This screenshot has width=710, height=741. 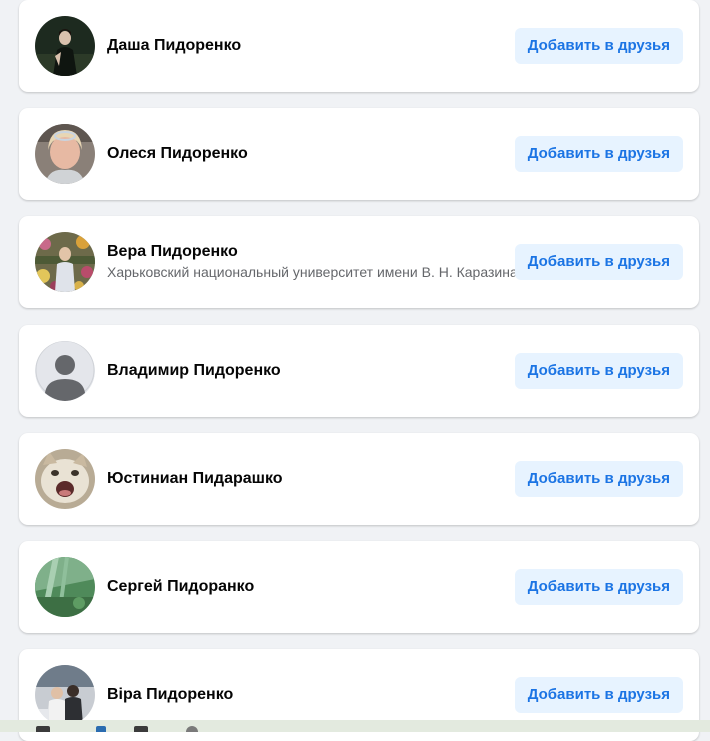 I want to click on person-info: Даша Пидоренко, so click(x=313, y=46).